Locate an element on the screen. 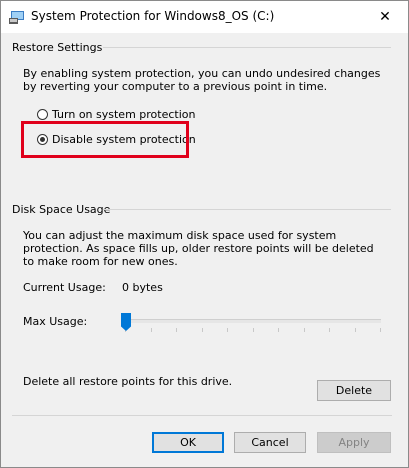 The width and height of the screenshot is (409, 468). footer-divider is located at coordinates (202, 415).